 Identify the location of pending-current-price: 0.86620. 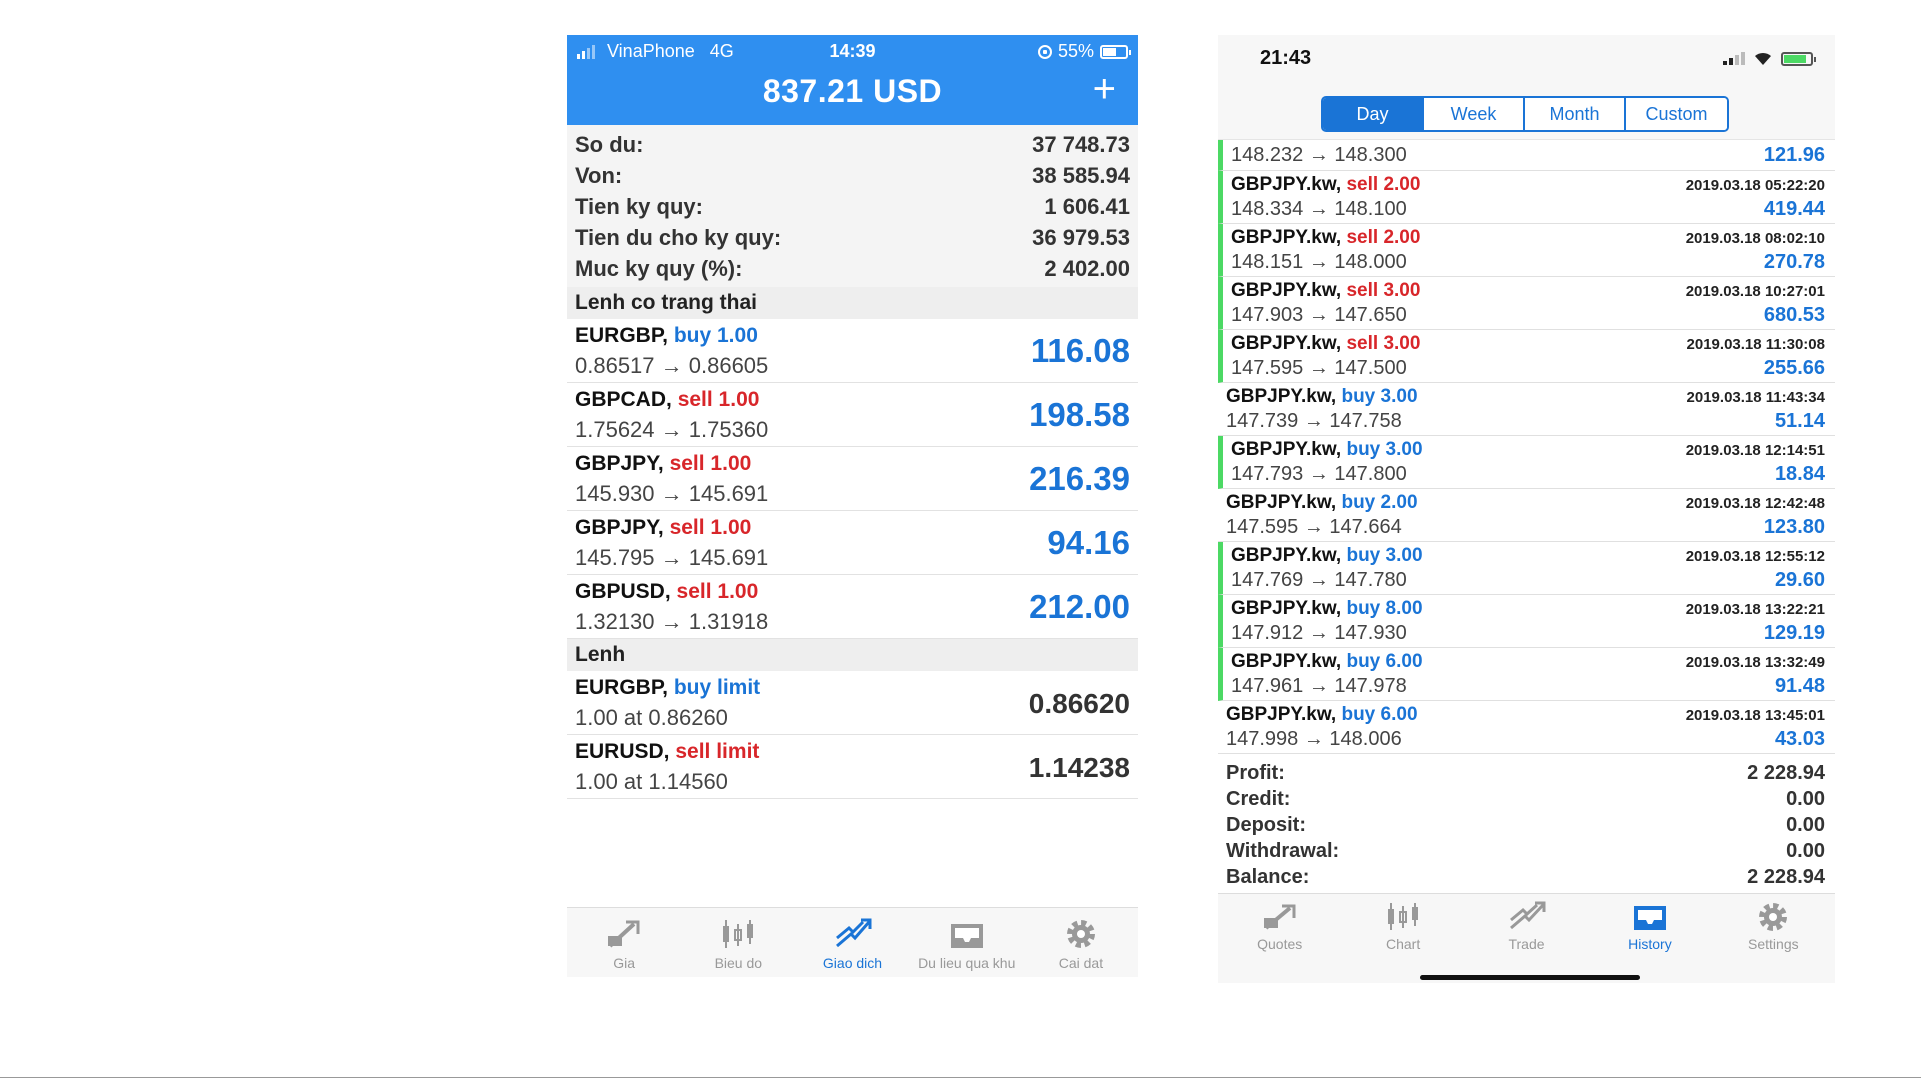
(1079, 703).